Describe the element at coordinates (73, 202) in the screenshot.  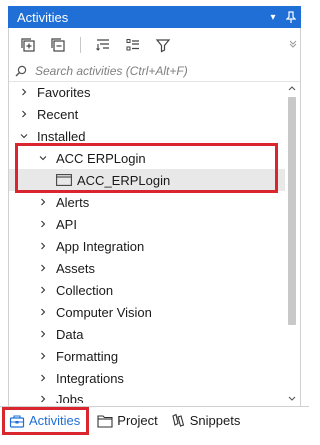
I see `tree-item-label: Alerts` at that location.